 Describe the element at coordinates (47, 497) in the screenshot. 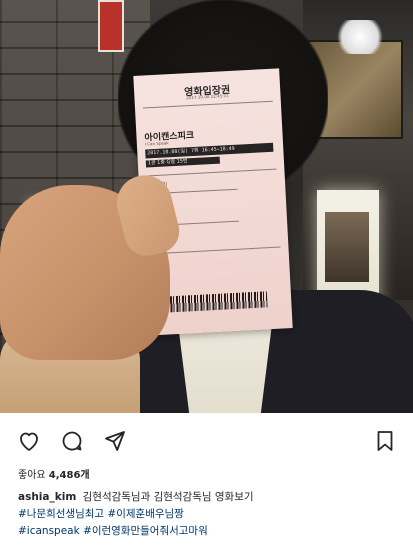

I see `username-link: ashia_kim` at that location.